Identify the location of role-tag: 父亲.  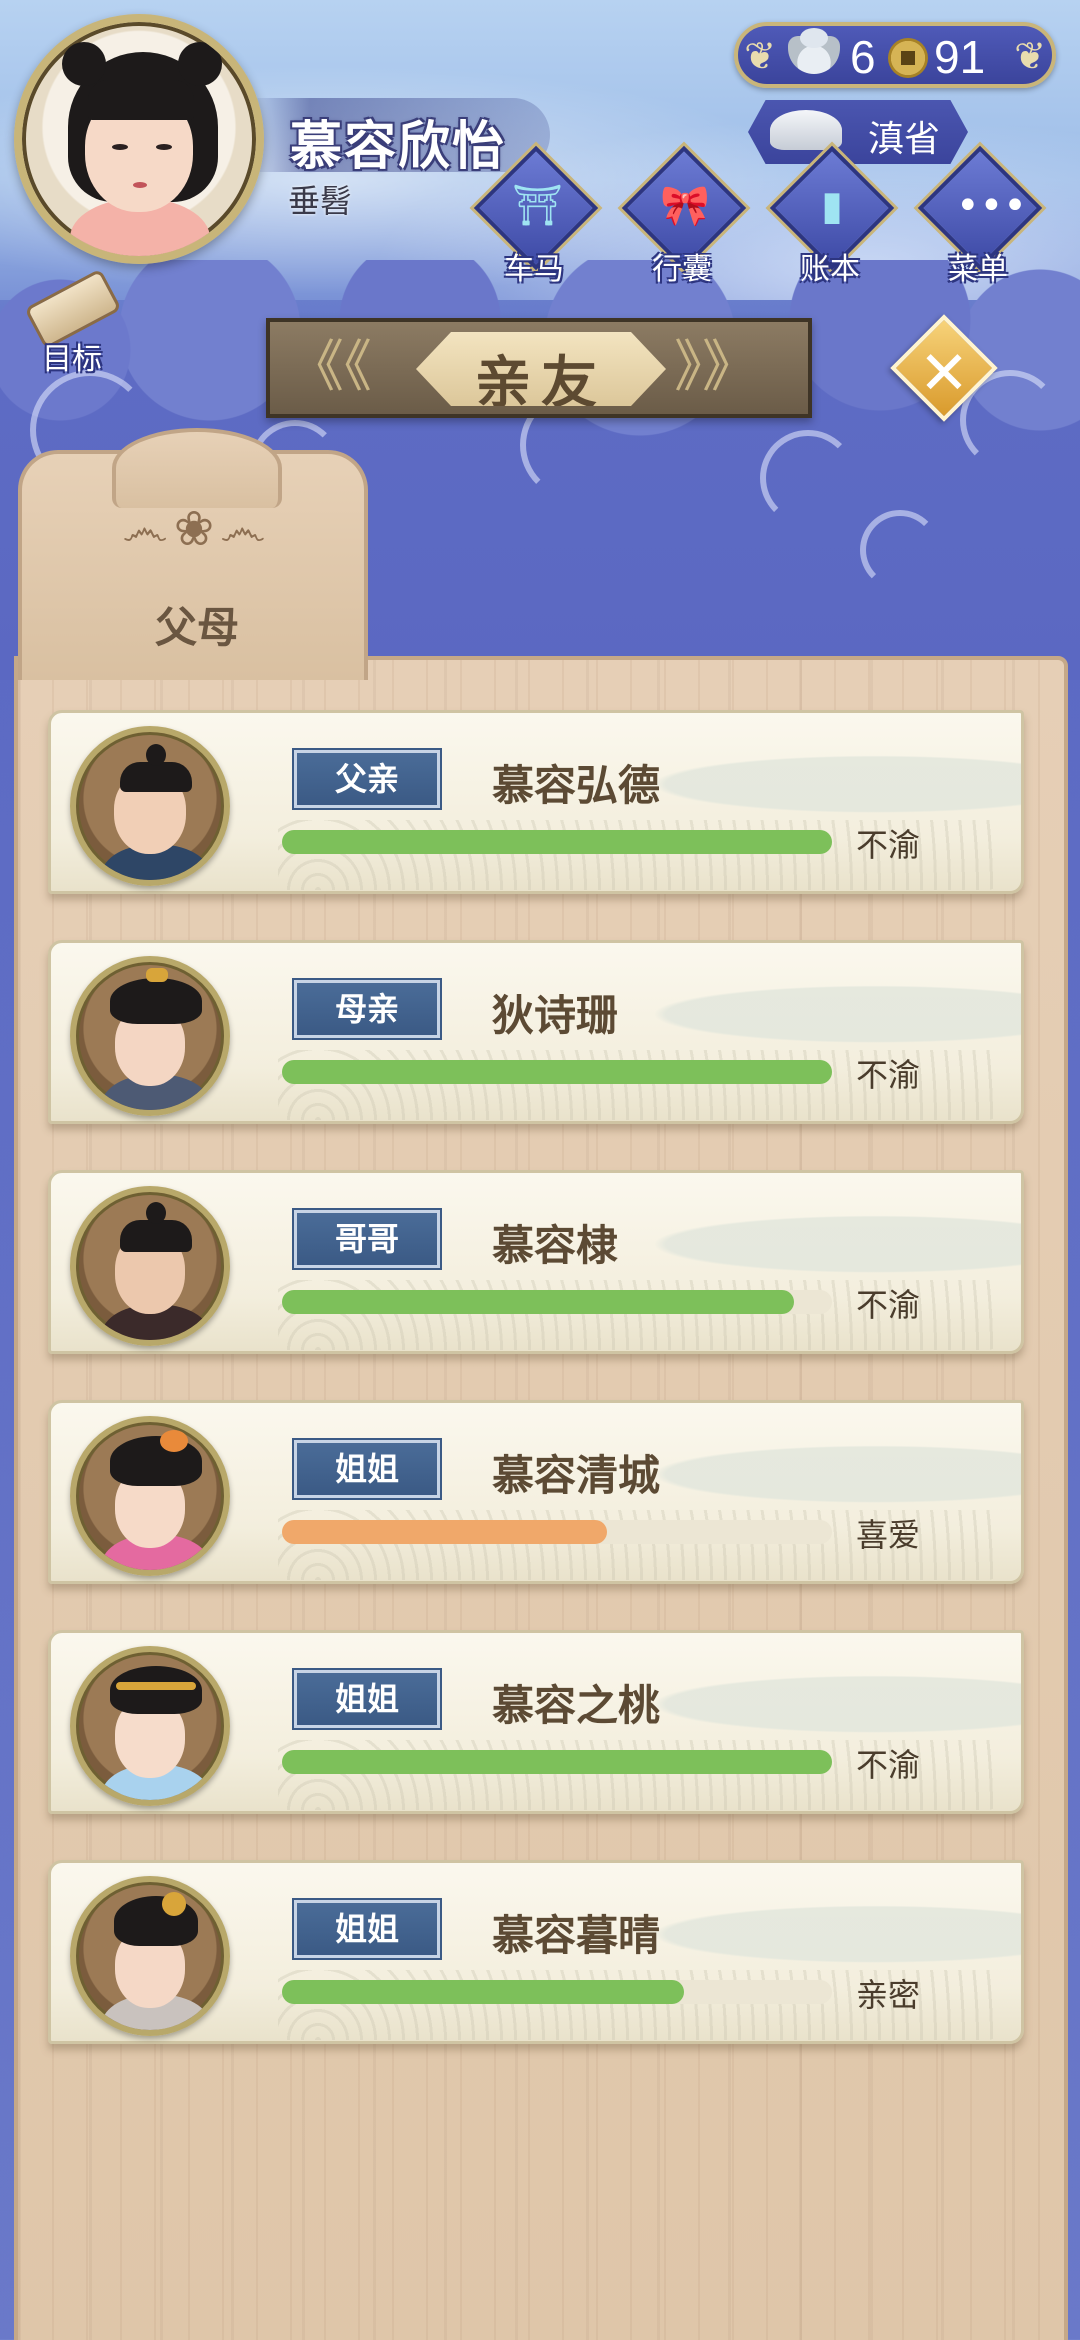
(367, 779).